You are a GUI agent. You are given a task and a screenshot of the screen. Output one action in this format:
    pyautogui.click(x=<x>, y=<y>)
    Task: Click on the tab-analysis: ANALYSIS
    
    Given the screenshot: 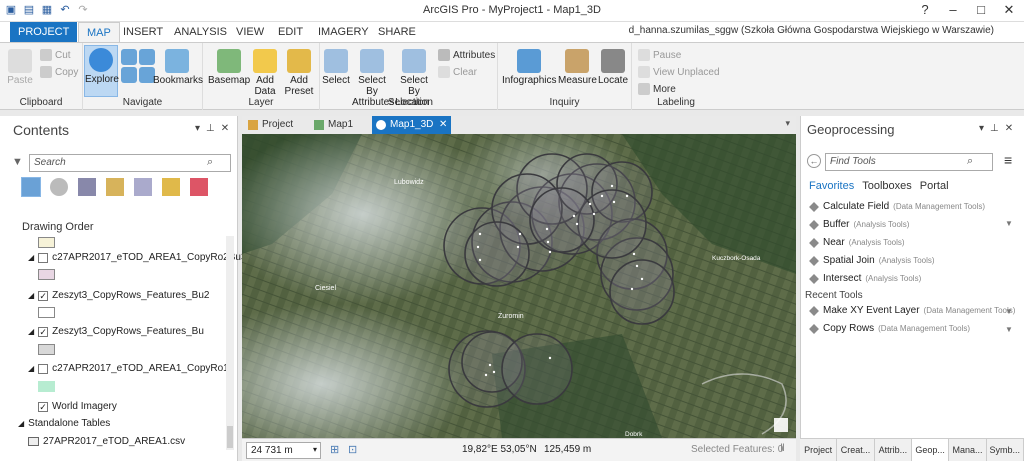 What is the action you would take?
    pyautogui.click(x=200, y=32)
    